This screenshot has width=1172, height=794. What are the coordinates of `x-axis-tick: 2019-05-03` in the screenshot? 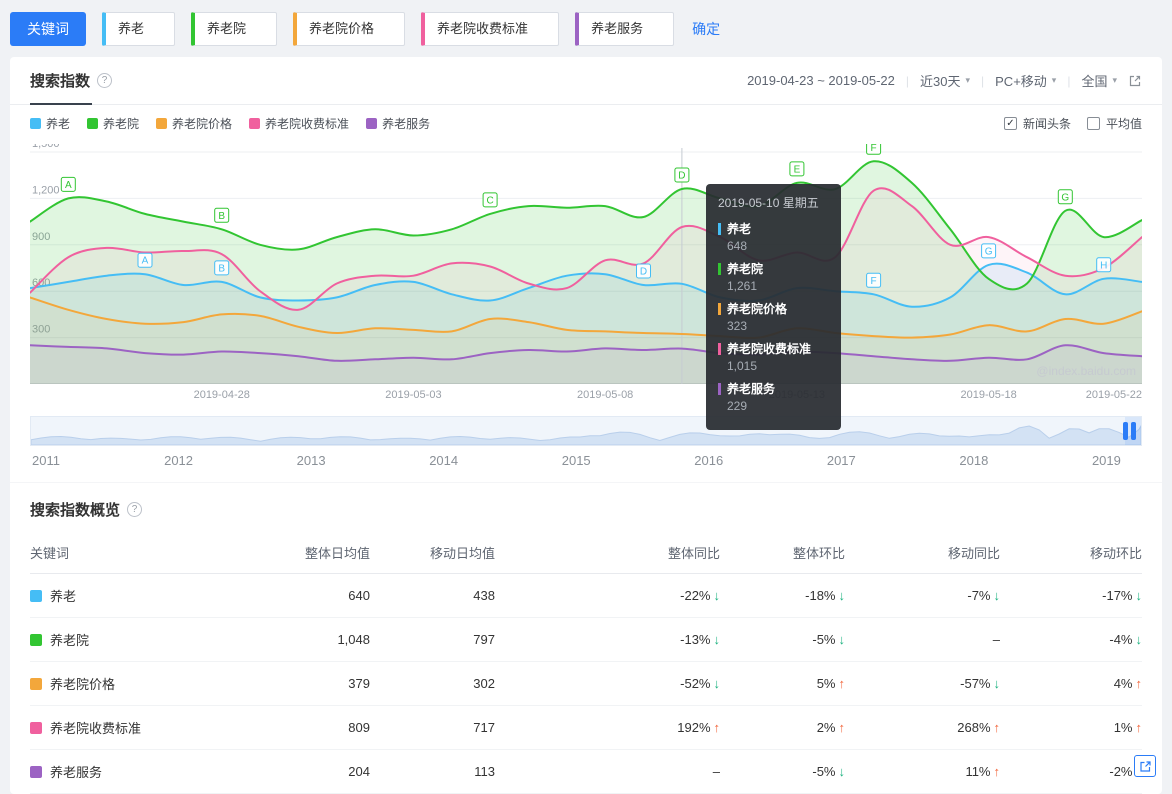 It's located at (413, 395).